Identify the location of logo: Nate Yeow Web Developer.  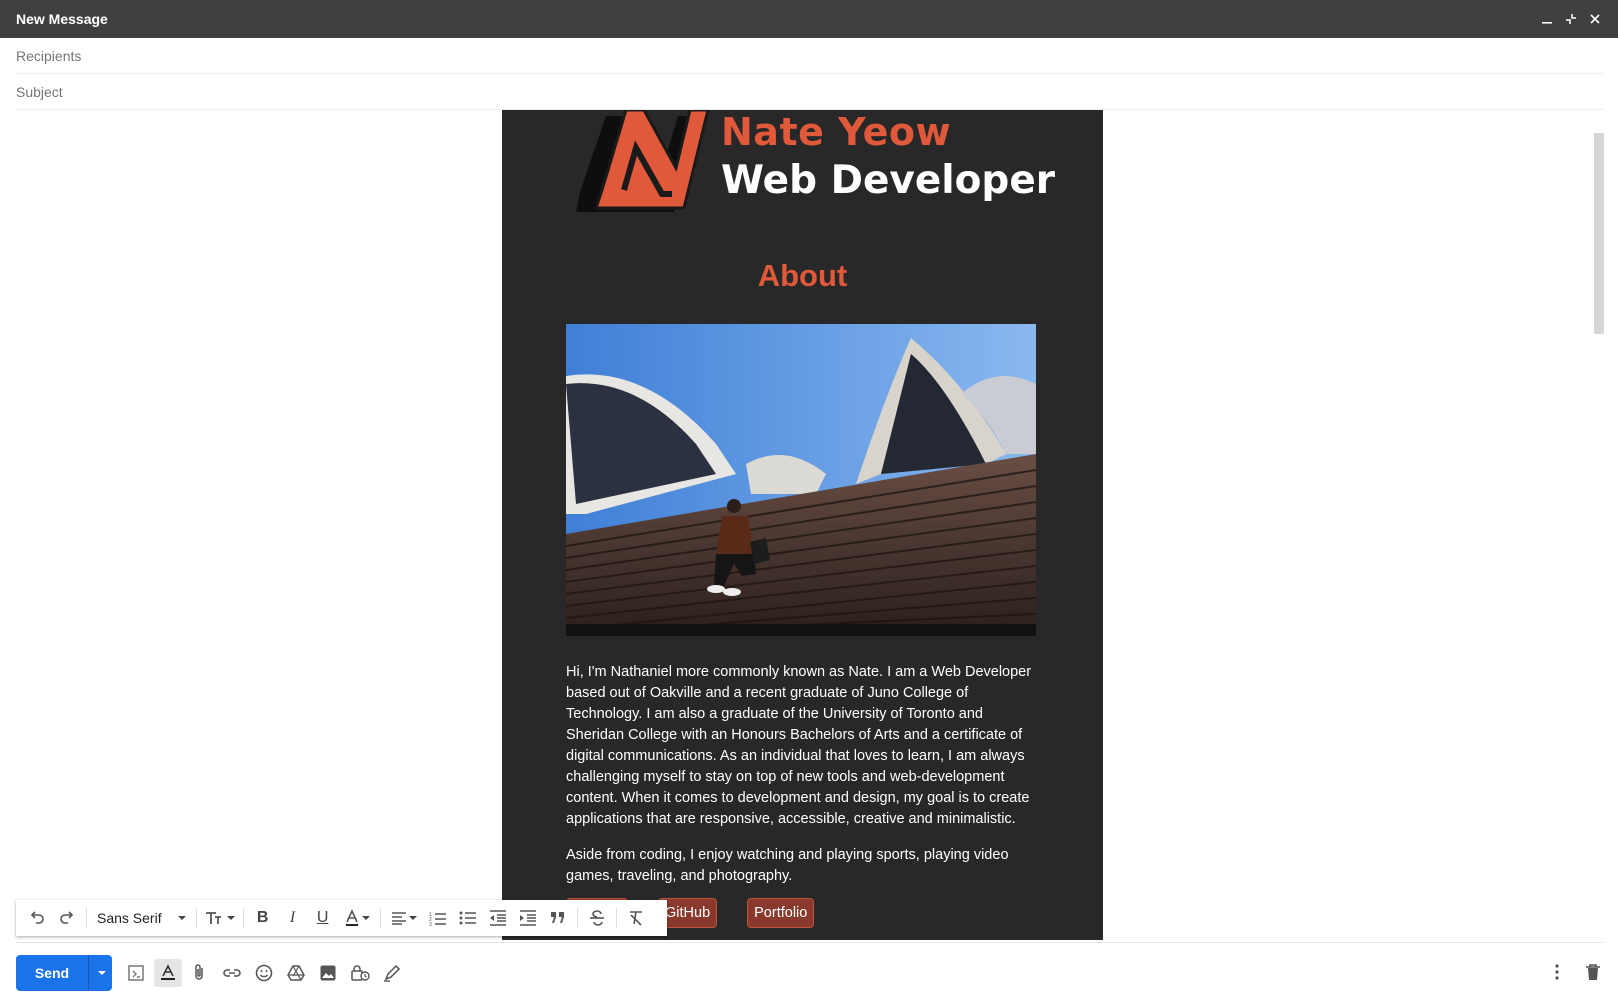
(810, 165).